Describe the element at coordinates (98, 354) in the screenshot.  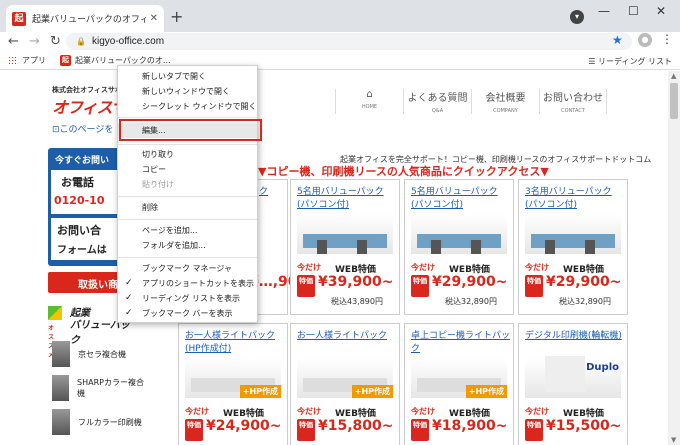
I see `sidebar-item-kyocera: 京セラ複合機` at that location.